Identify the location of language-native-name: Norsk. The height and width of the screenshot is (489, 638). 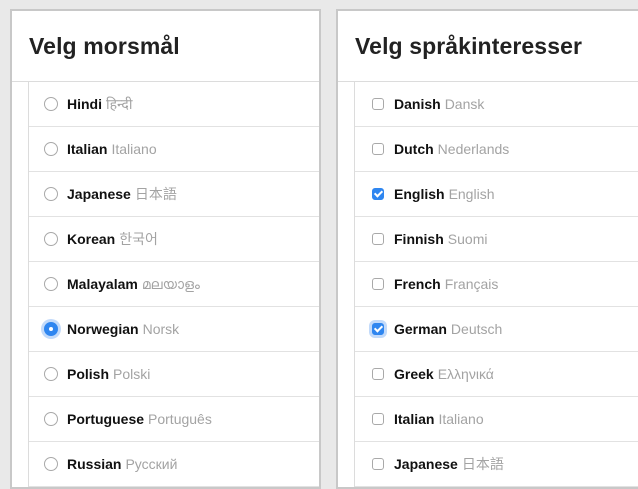
(161, 329).